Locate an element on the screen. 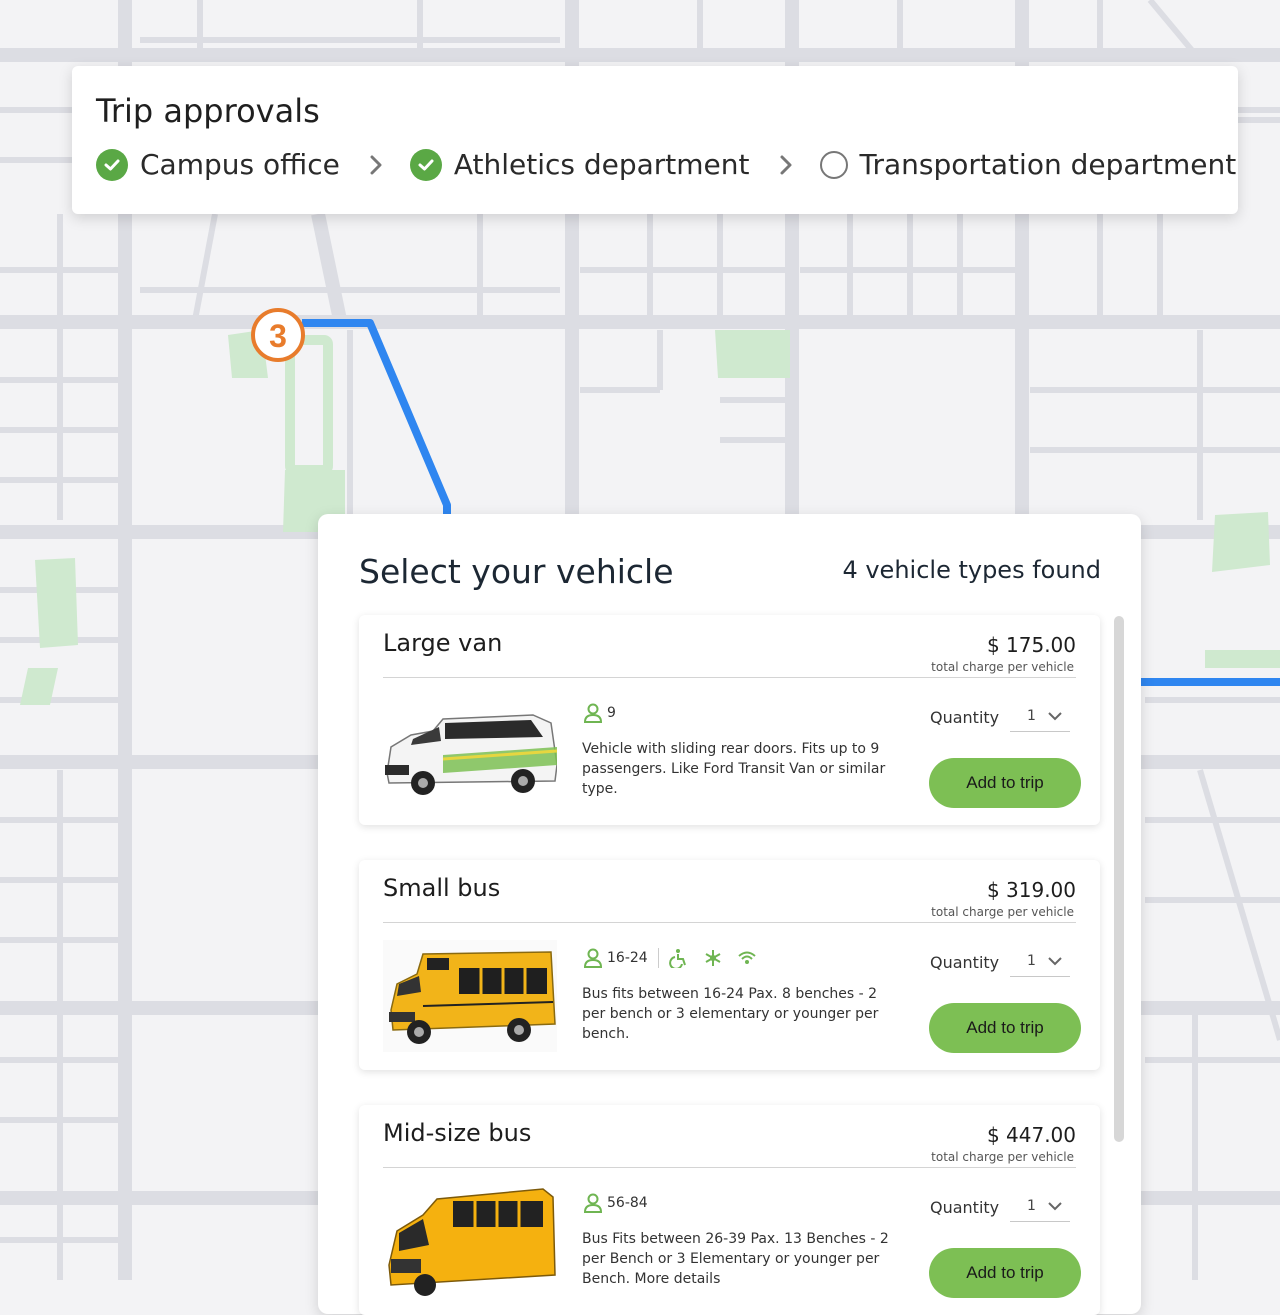 Image resolution: width=1280 pixels, height=1315 pixels. approval-step-athletics-department: Athletics department is located at coordinates (579, 164).